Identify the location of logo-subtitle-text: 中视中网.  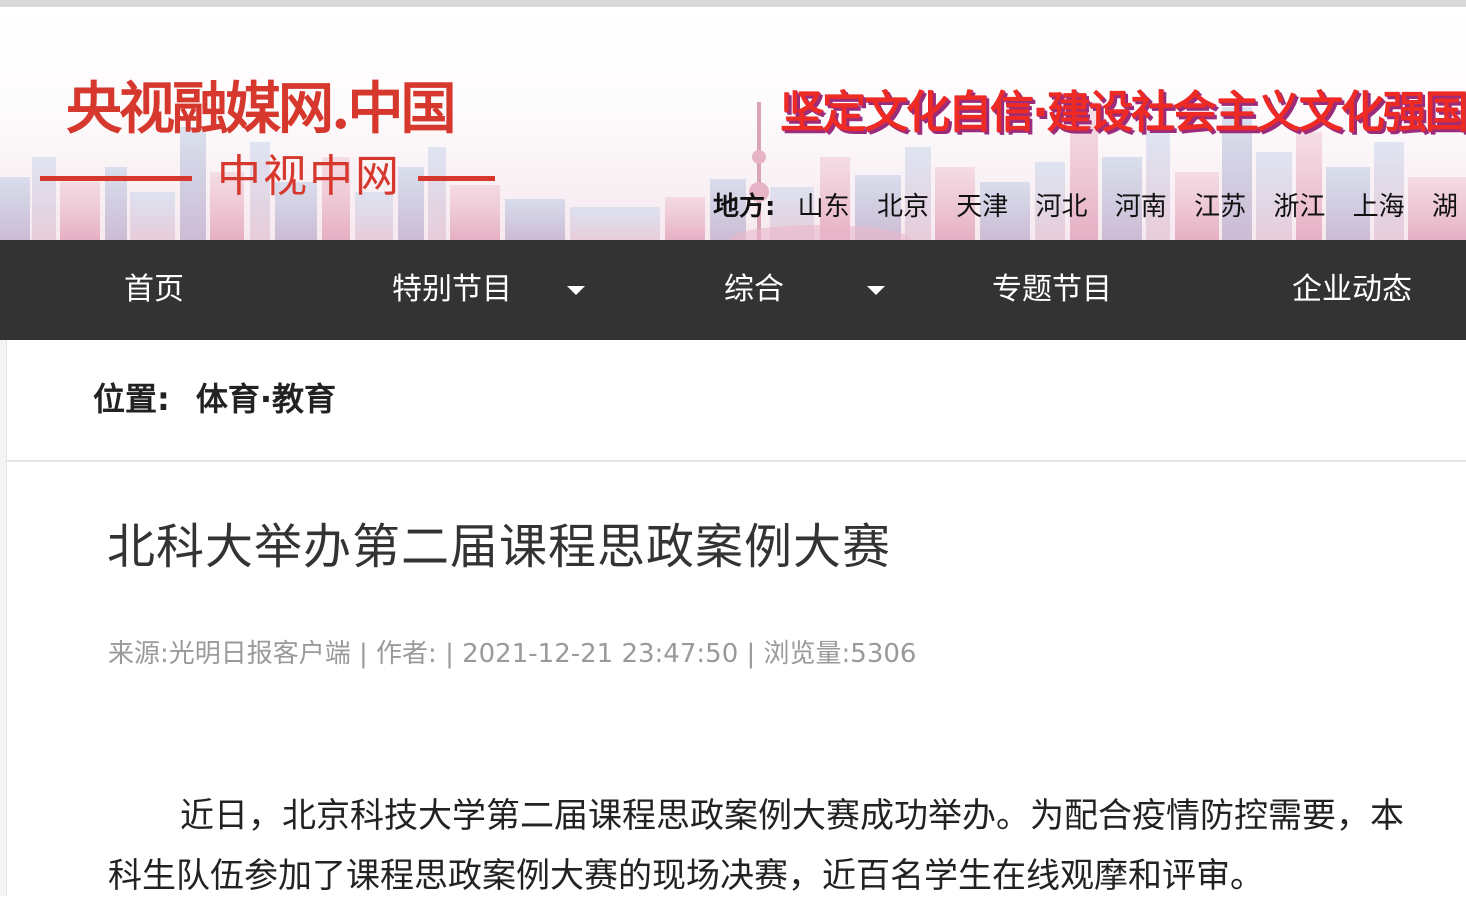
(309, 176).